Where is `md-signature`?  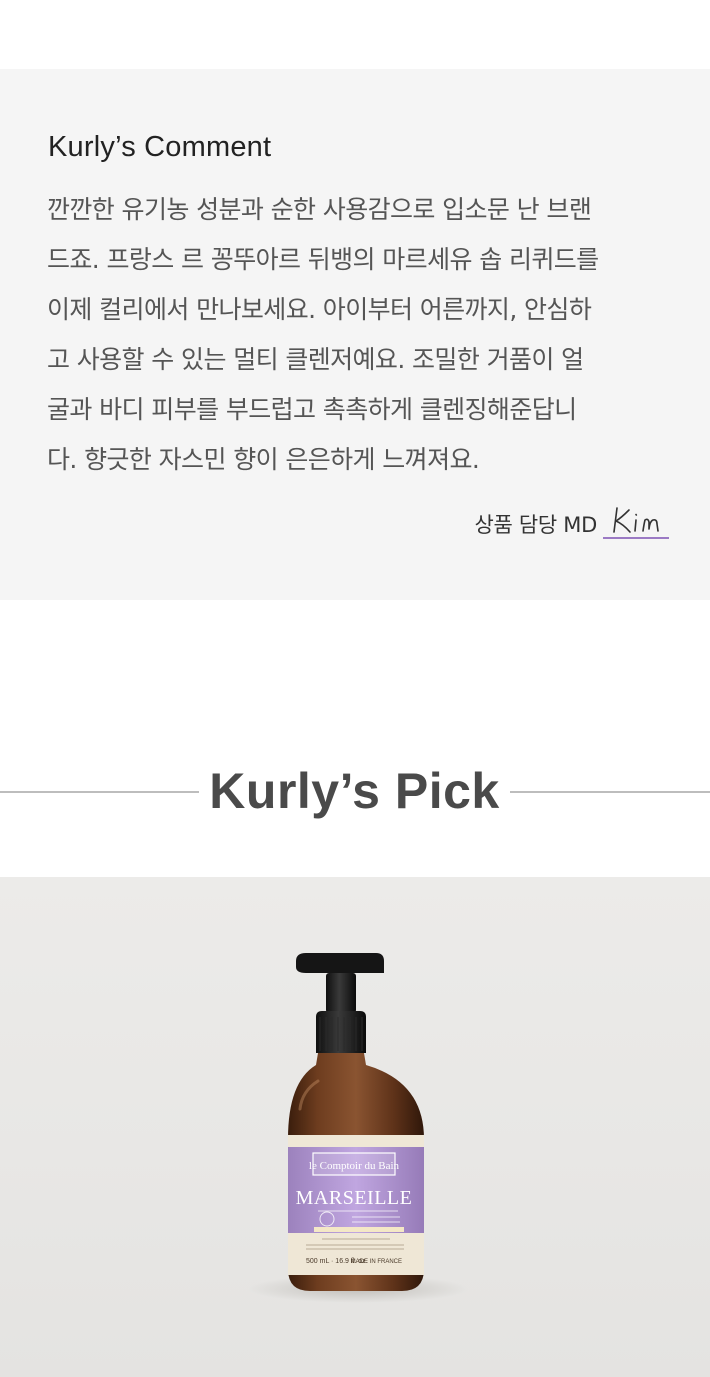 md-signature is located at coordinates (636, 521).